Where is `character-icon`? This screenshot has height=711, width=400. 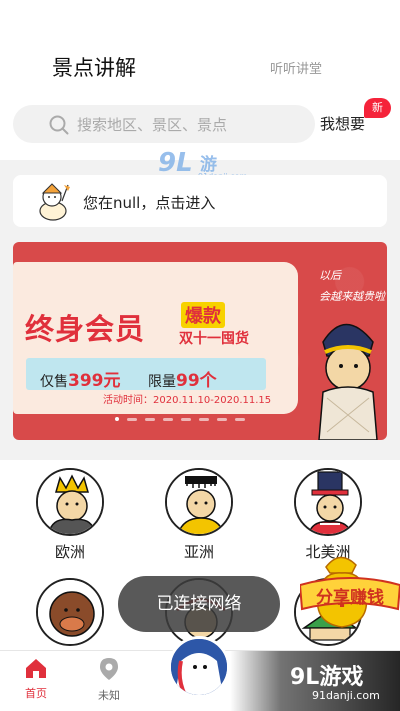 character-icon is located at coordinates (199, 667).